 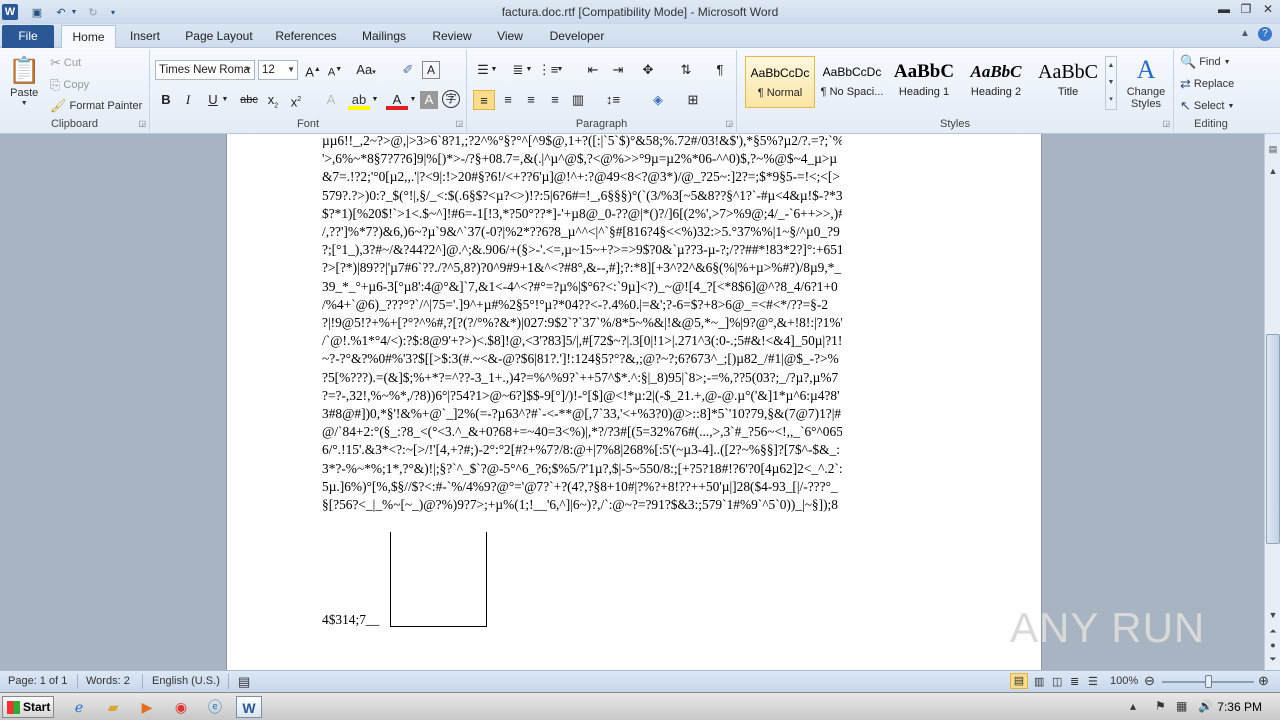 What do you see at coordinates (88, 36) in the screenshot?
I see `tab-home: Home` at bounding box center [88, 36].